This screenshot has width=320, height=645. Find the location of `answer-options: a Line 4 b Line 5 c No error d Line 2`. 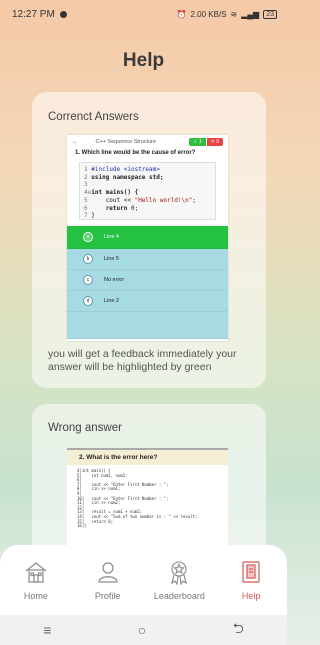

answer-options: a Line 4 b Line 5 c No error d Line 2 is located at coordinates (147, 283).